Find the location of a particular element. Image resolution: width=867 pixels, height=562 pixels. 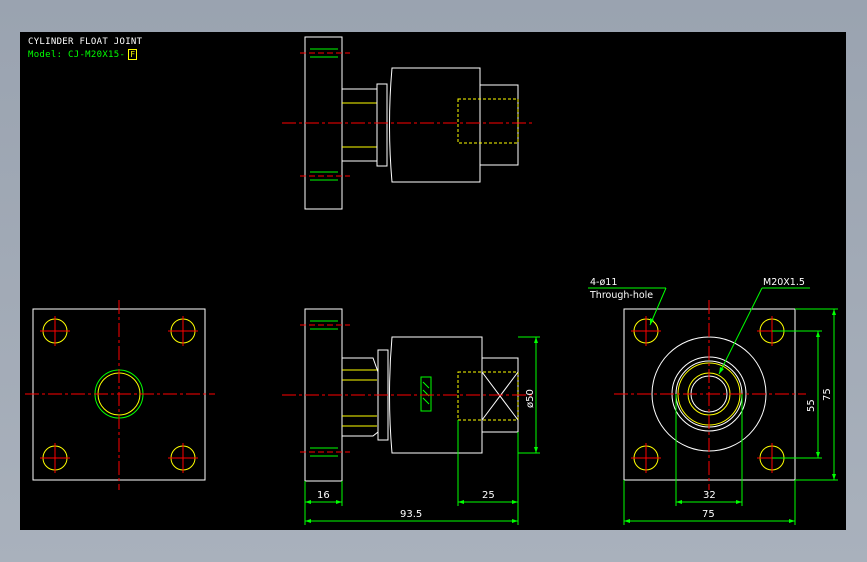

note-holes: 4-ø11 is located at coordinates (603, 282).